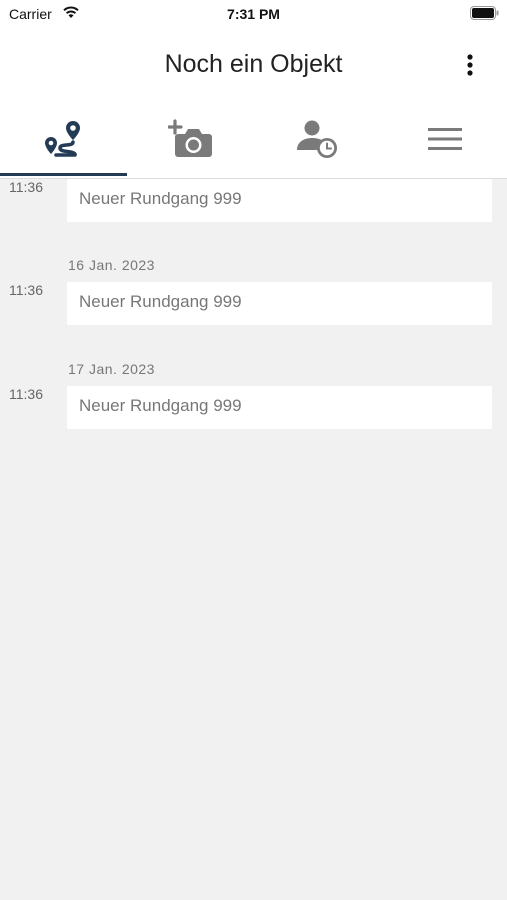 The height and width of the screenshot is (900, 507). Describe the element at coordinates (111, 369) in the screenshot. I see `date-header: 17 Jan. 2023` at that location.